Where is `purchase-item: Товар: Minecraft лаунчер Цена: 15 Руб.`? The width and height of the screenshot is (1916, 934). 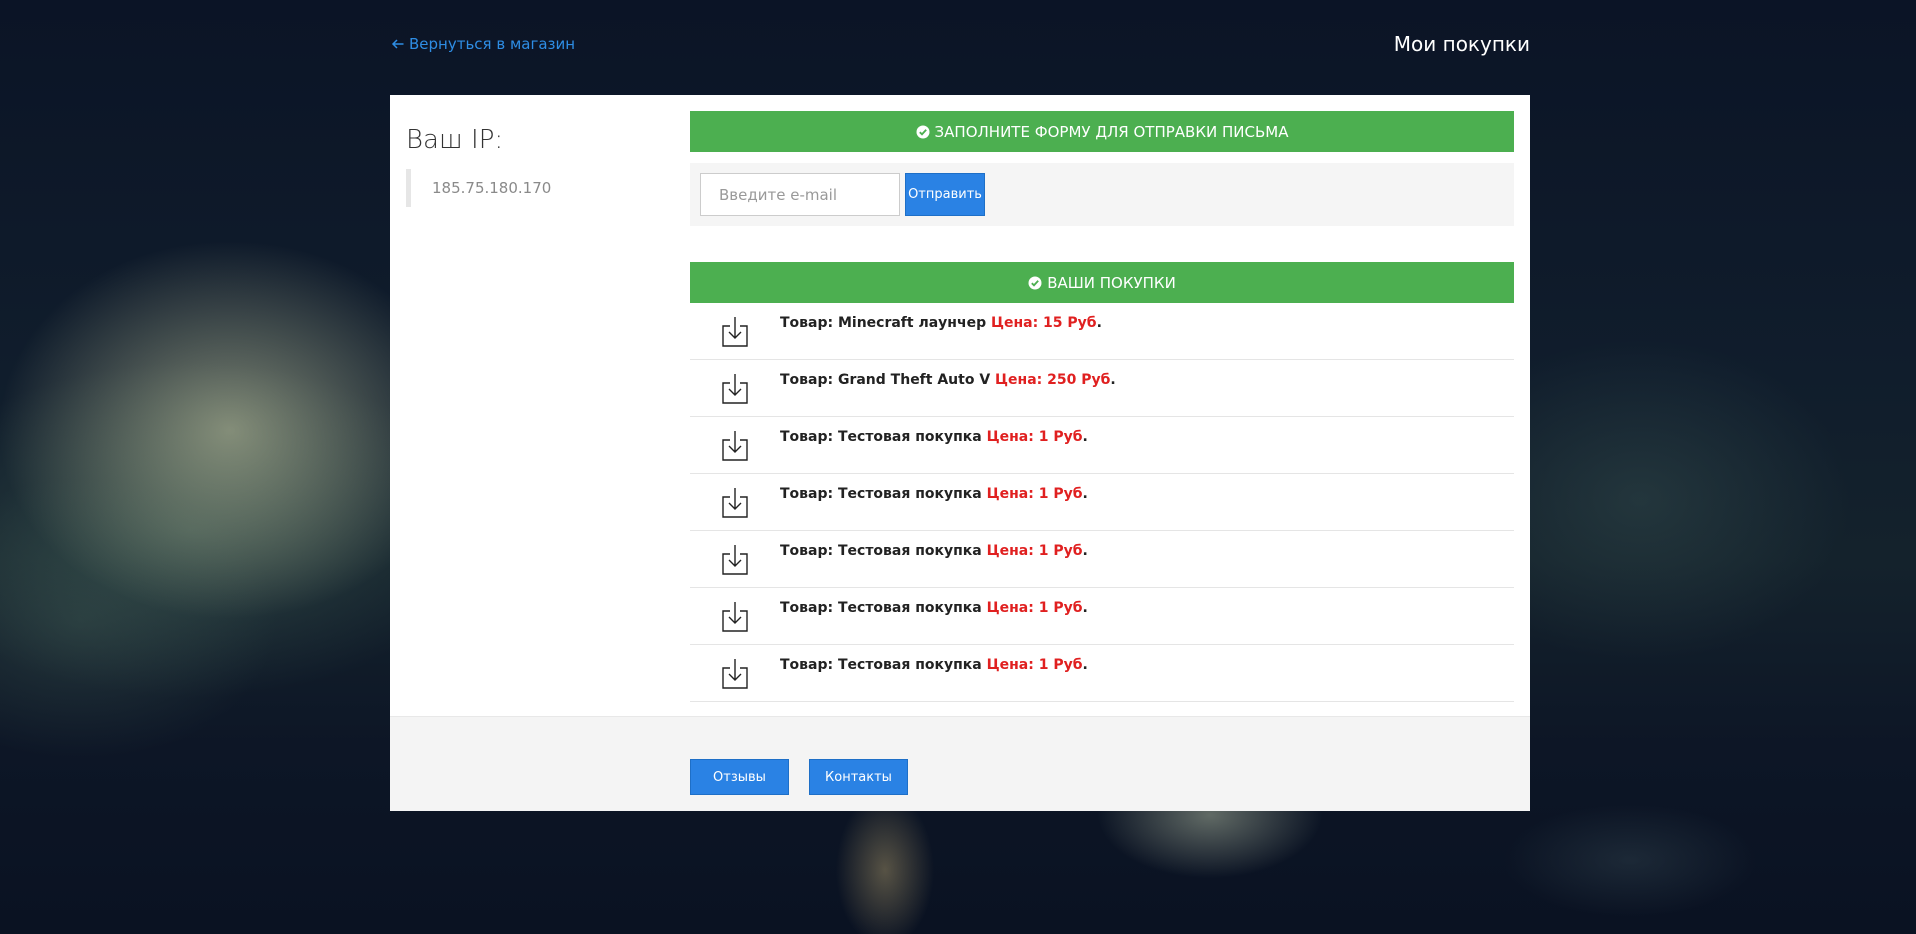 purchase-item: Товар: Minecraft лаунчер Цена: 15 Руб. is located at coordinates (1102, 331).